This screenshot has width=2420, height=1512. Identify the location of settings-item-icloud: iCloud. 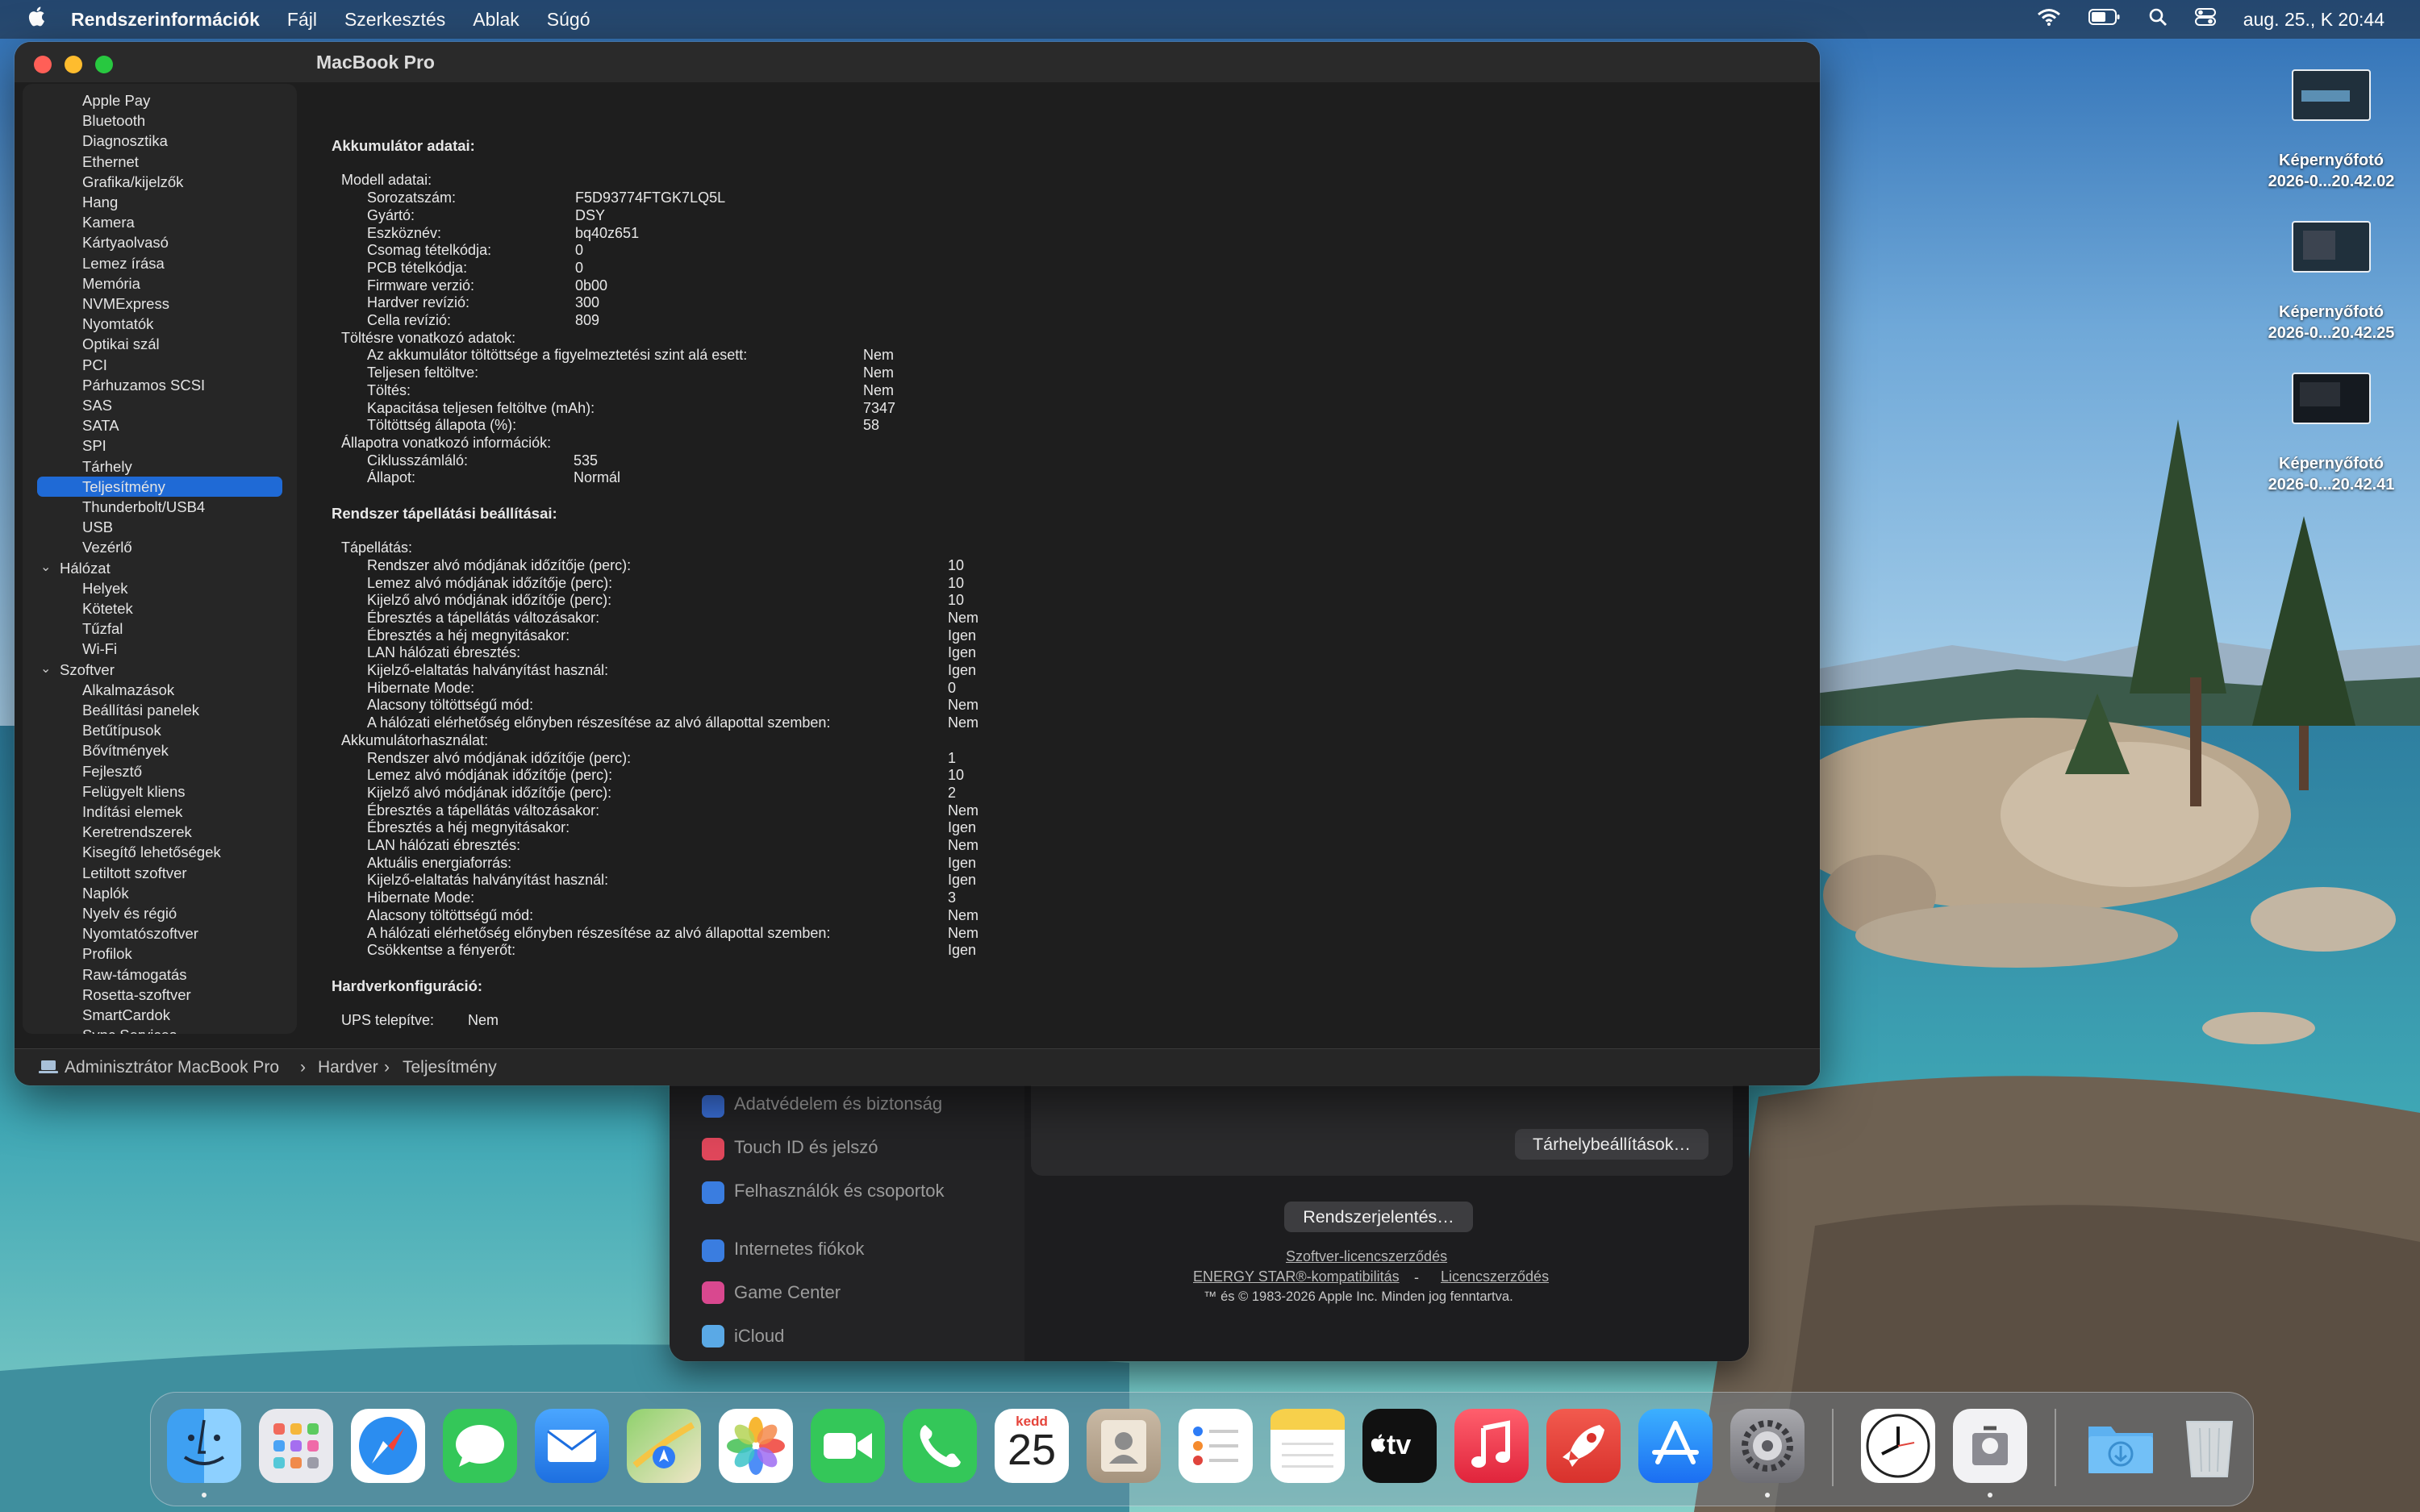
(759, 1337).